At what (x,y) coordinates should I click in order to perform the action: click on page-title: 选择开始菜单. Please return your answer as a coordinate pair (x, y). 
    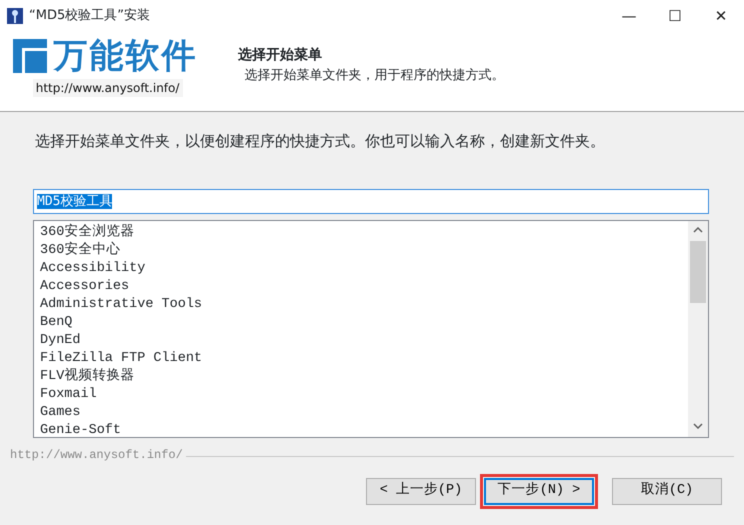
    Looking at the image, I should click on (280, 55).